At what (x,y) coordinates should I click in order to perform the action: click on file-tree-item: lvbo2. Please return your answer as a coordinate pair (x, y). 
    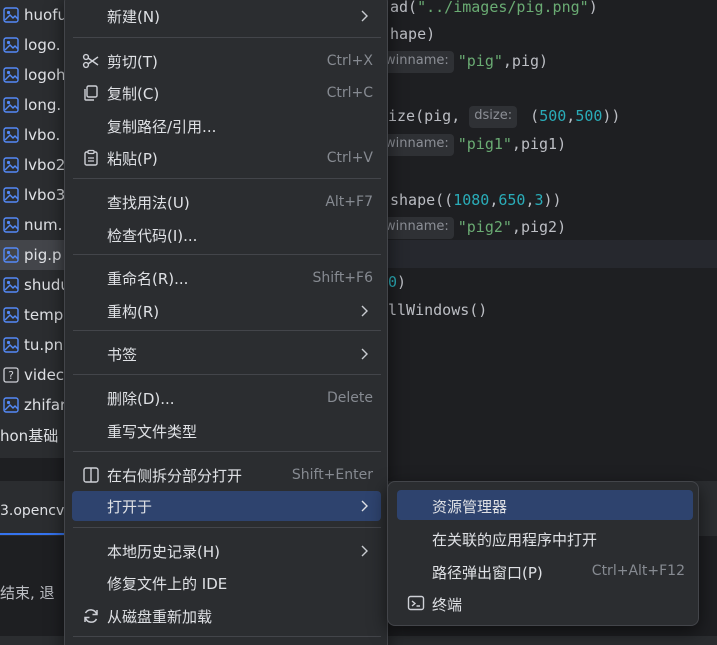
    Looking at the image, I should click on (32, 165).